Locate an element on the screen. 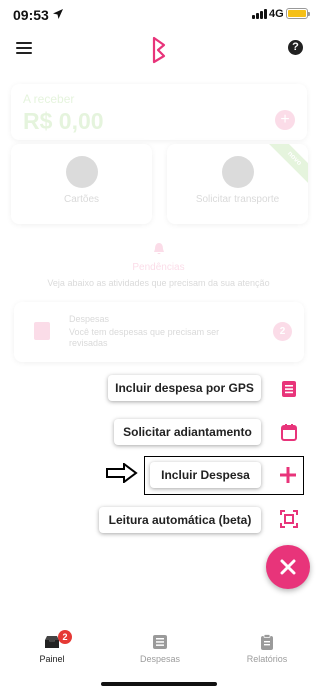 The height and width of the screenshot is (690, 320). bell-icon is located at coordinates (159, 249).